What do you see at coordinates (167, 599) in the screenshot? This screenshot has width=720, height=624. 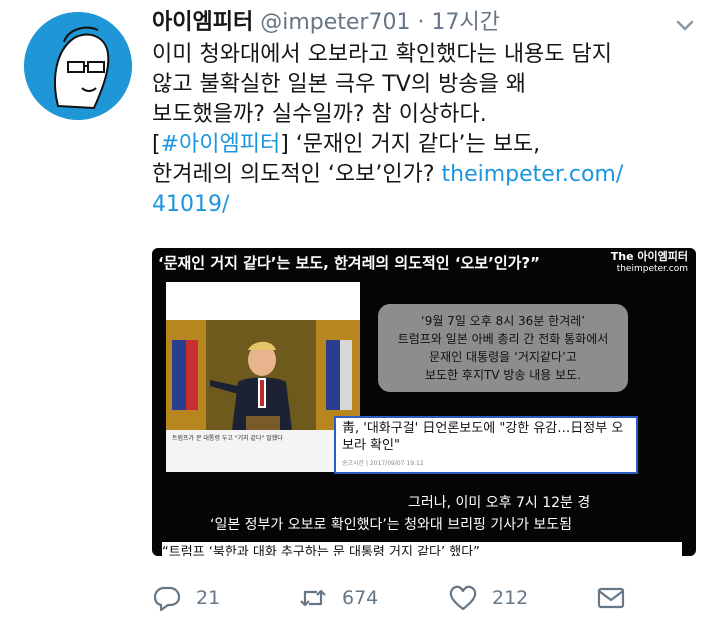 I see `reply-icon` at bounding box center [167, 599].